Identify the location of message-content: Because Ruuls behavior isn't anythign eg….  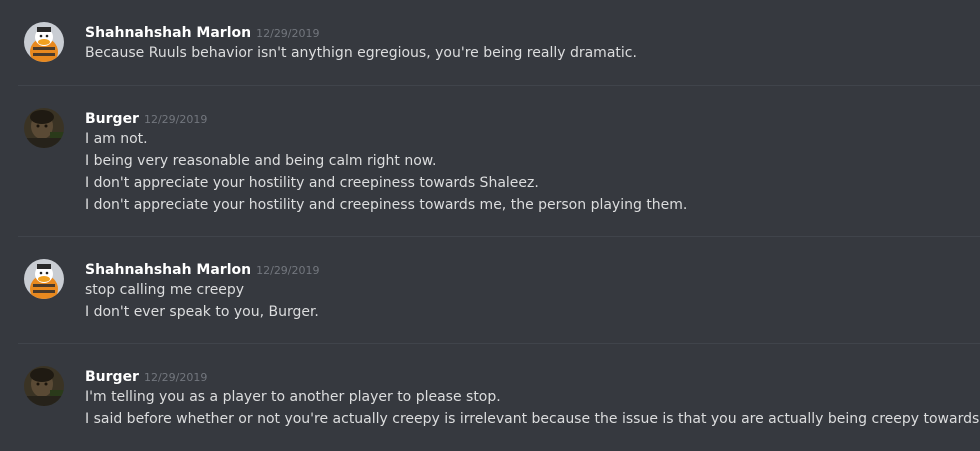
(530, 53).